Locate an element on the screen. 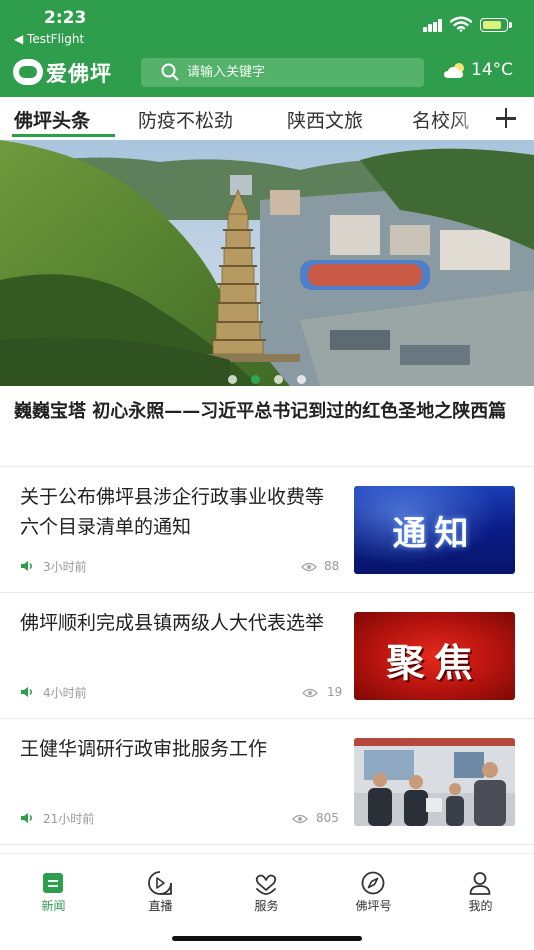 This screenshot has height=950, width=534. nav-service: 服务 is located at coordinates (266, 889).